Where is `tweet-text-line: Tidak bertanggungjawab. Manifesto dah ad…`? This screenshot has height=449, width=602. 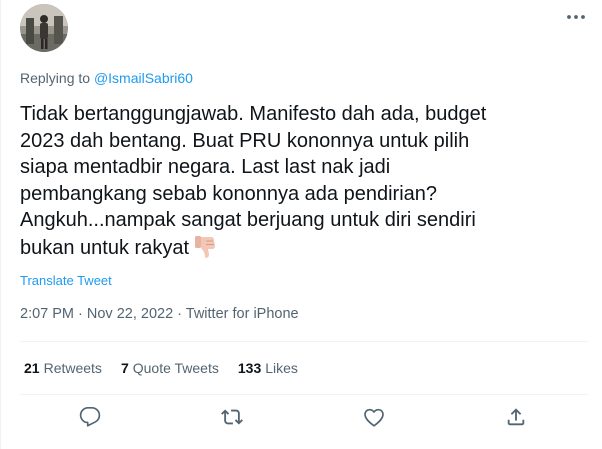 tweet-text-line: Tidak bertanggungjawab. Manifesto dah ad… is located at coordinates (253, 114).